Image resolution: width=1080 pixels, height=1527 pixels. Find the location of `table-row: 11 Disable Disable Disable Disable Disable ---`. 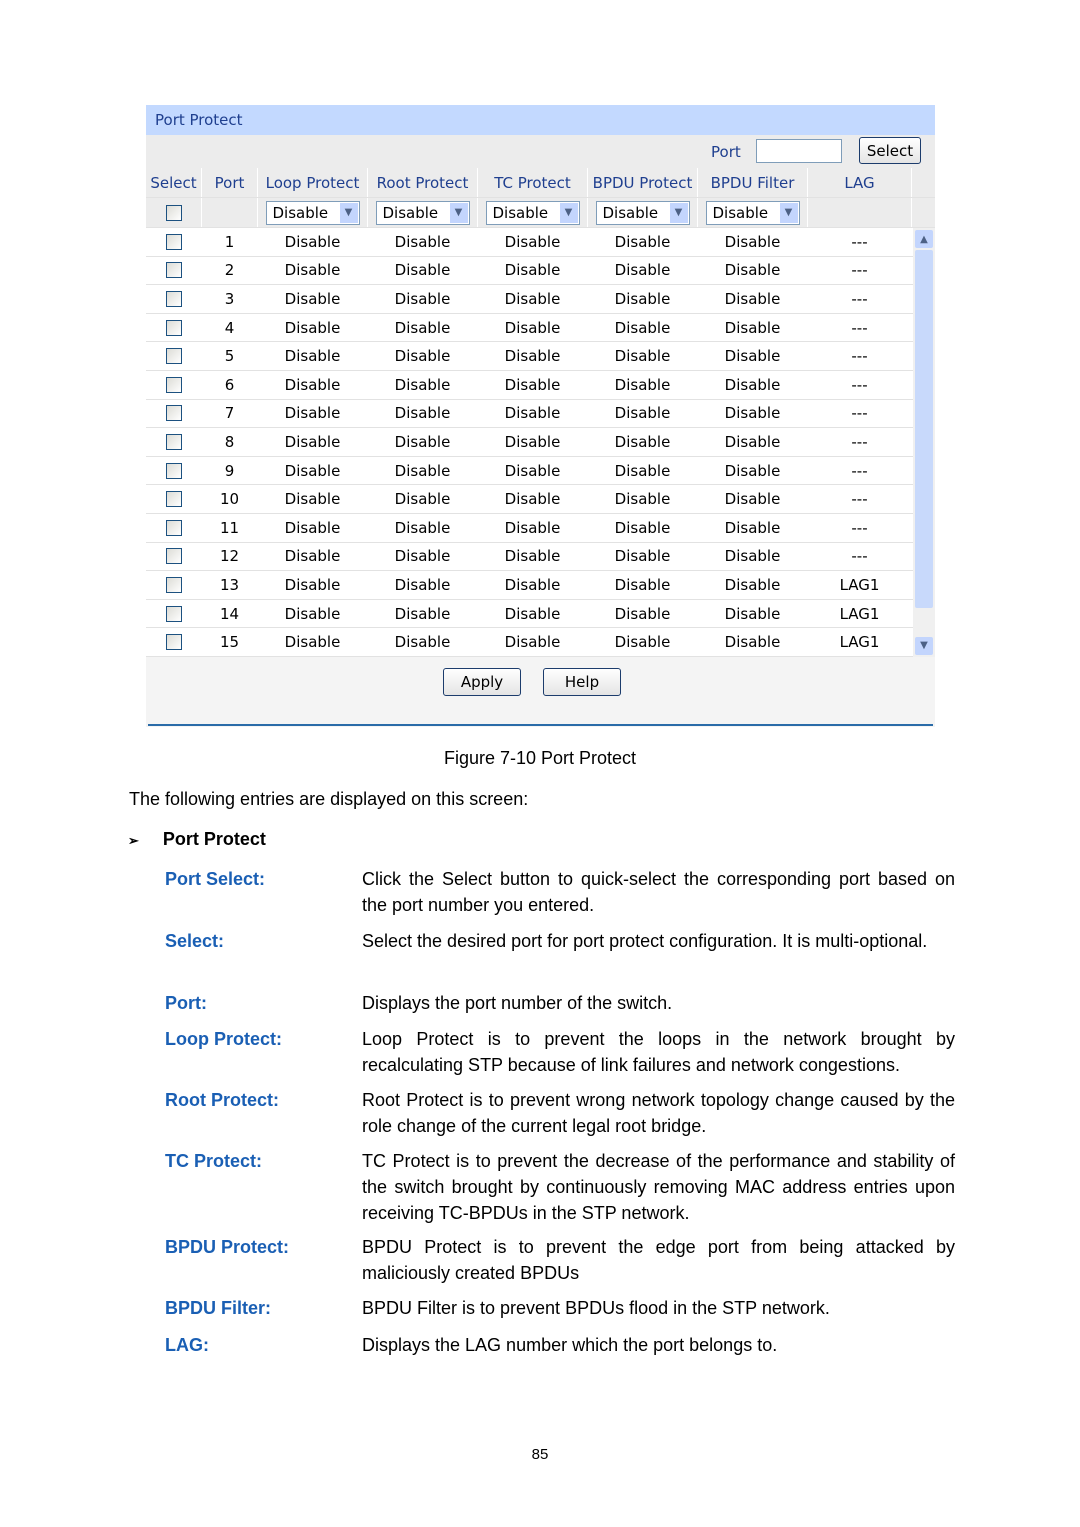

table-row: 11 Disable Disable Disable Disable Disable --- is located at coordinates (540, 528).